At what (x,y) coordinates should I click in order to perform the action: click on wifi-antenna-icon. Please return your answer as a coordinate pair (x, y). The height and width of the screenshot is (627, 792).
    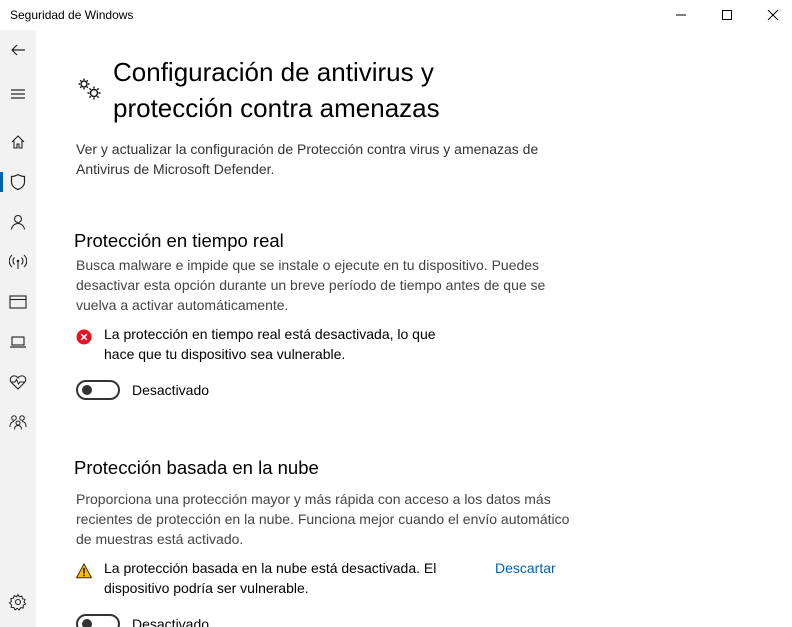
    Looking at the image, I should click on (18, 261).